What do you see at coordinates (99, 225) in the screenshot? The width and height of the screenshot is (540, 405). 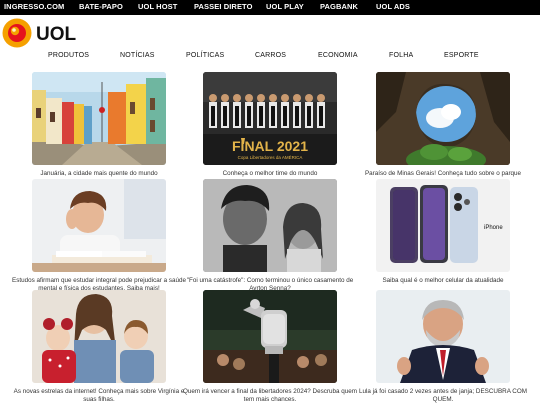 I see `tired-student-photo` at bounding box center [99, 225].